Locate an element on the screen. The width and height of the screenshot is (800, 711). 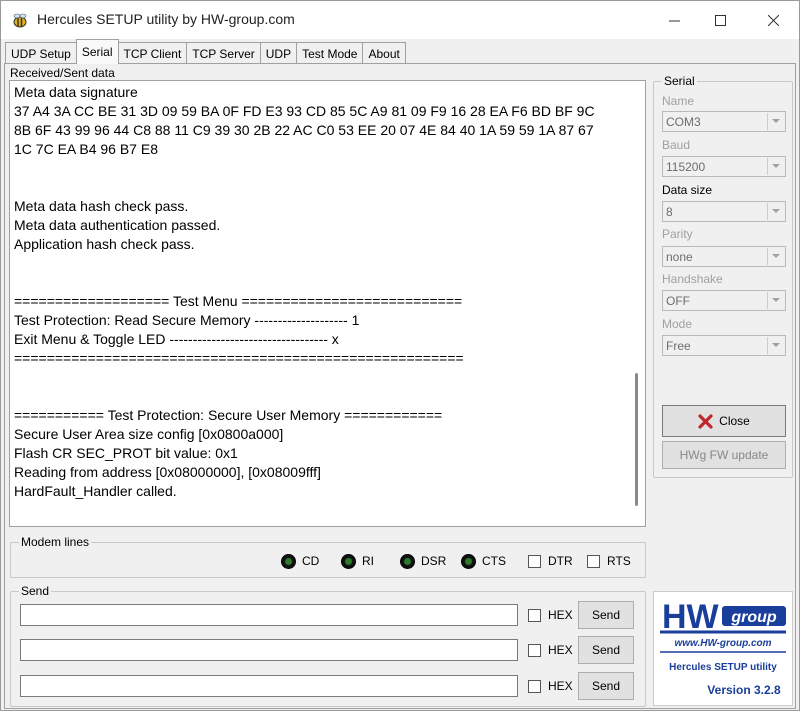
handshake-label: Handshake is located at coordinates (692, 279).